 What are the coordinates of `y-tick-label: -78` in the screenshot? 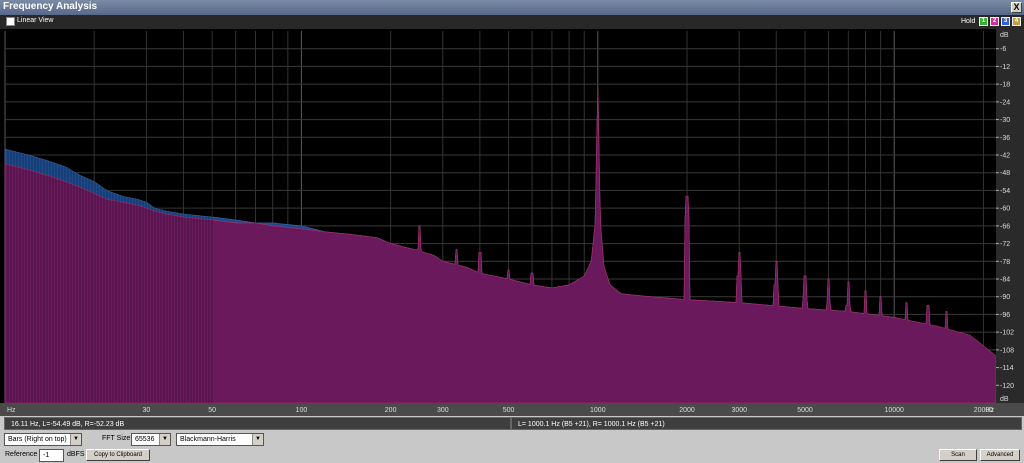 It's located at (1005, 262).